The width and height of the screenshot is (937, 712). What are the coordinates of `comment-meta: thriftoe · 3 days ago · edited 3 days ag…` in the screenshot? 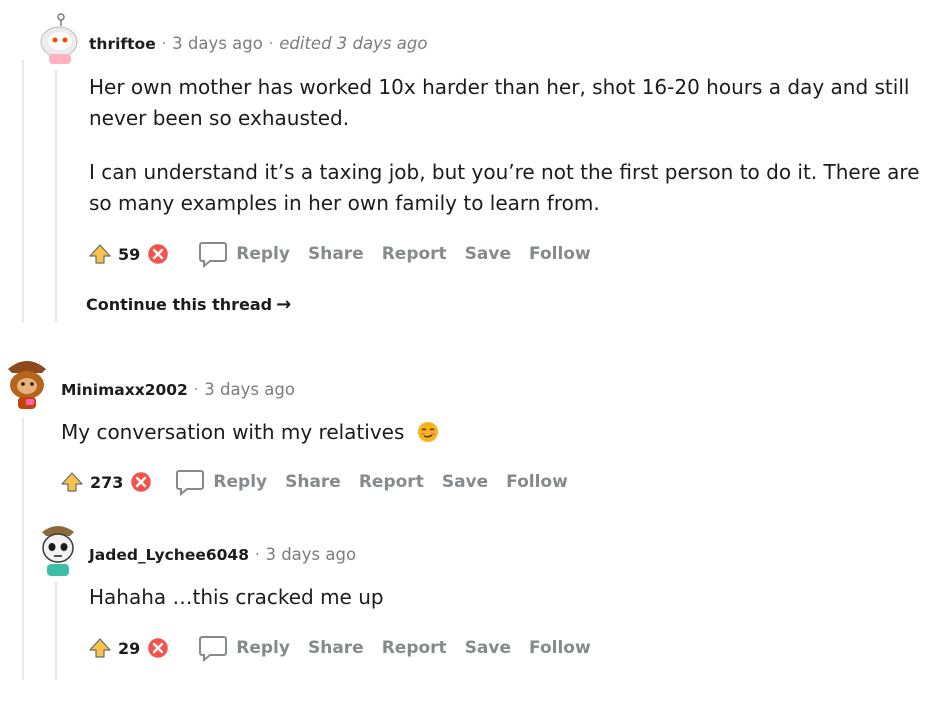 It's located at (258, 43).